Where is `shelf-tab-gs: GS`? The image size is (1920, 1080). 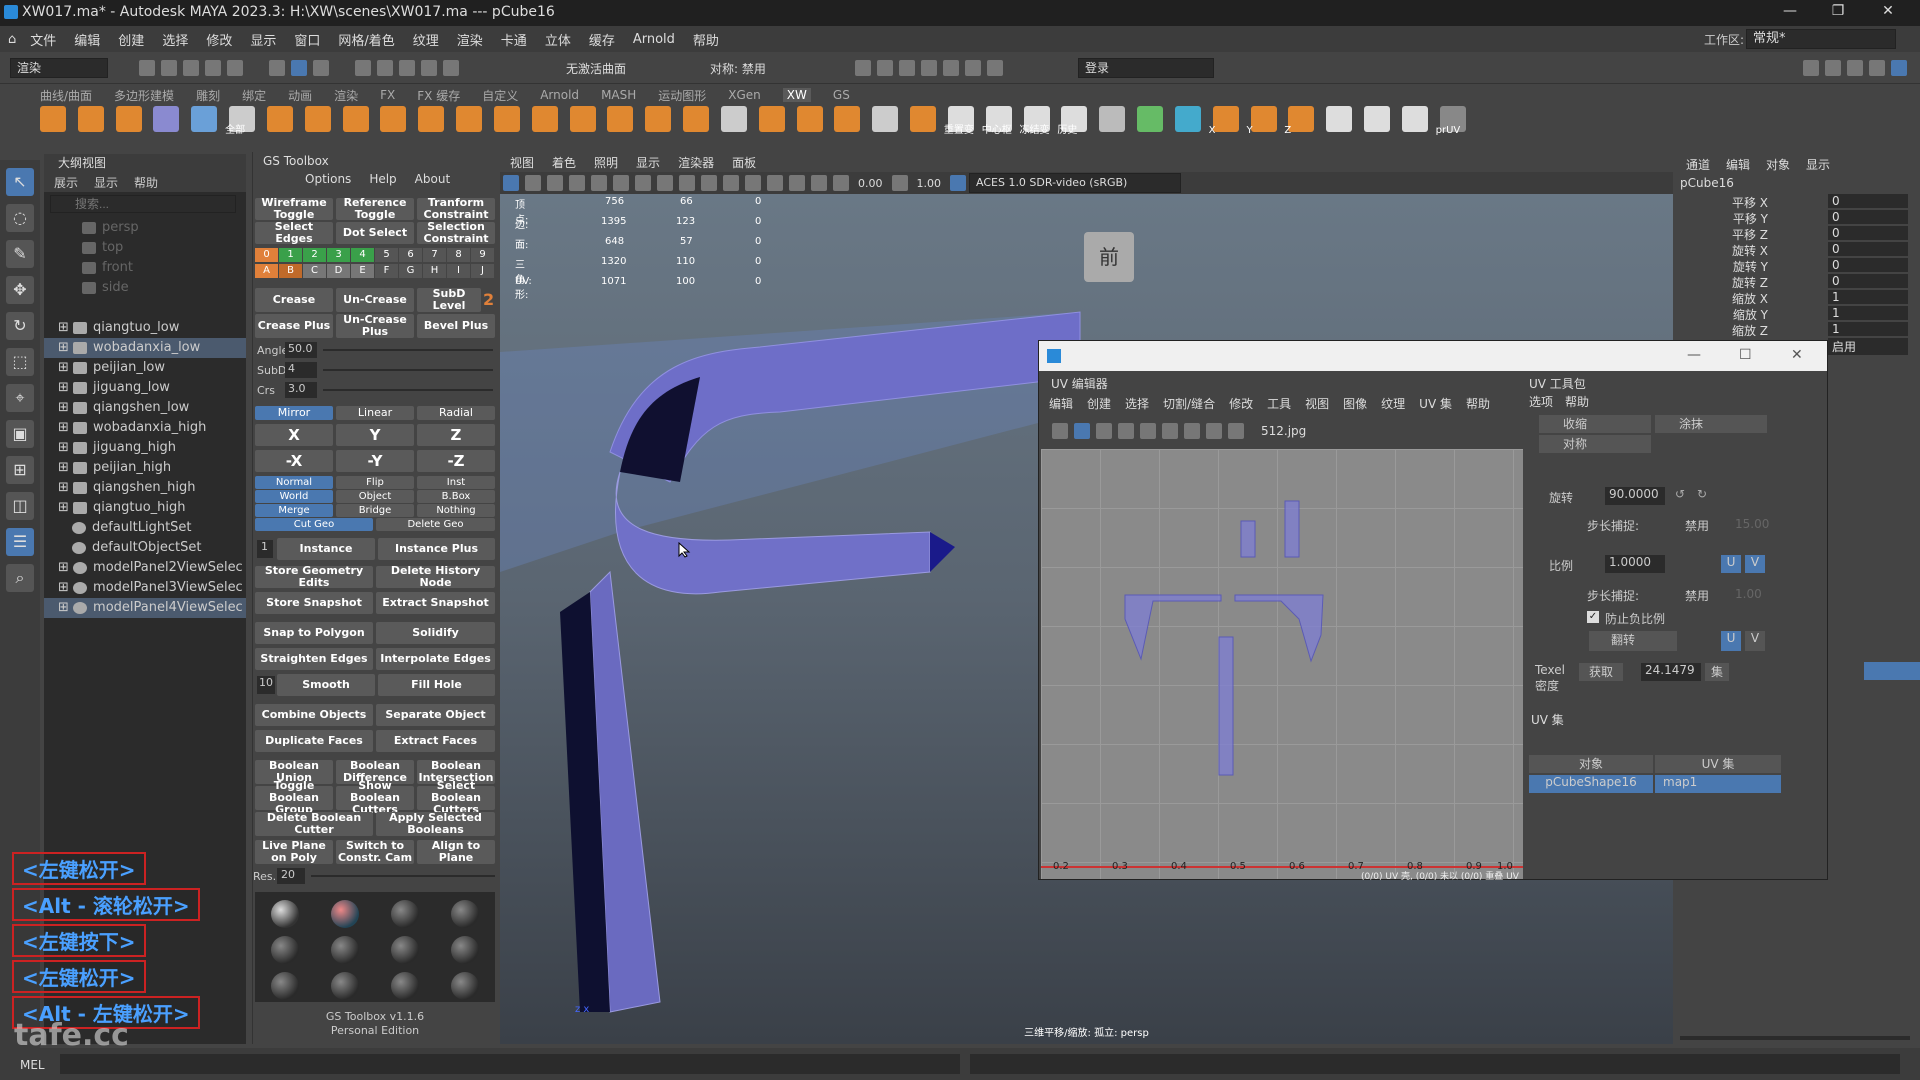
shelf-tab-gs: GS is located at coordinates (841, 95).